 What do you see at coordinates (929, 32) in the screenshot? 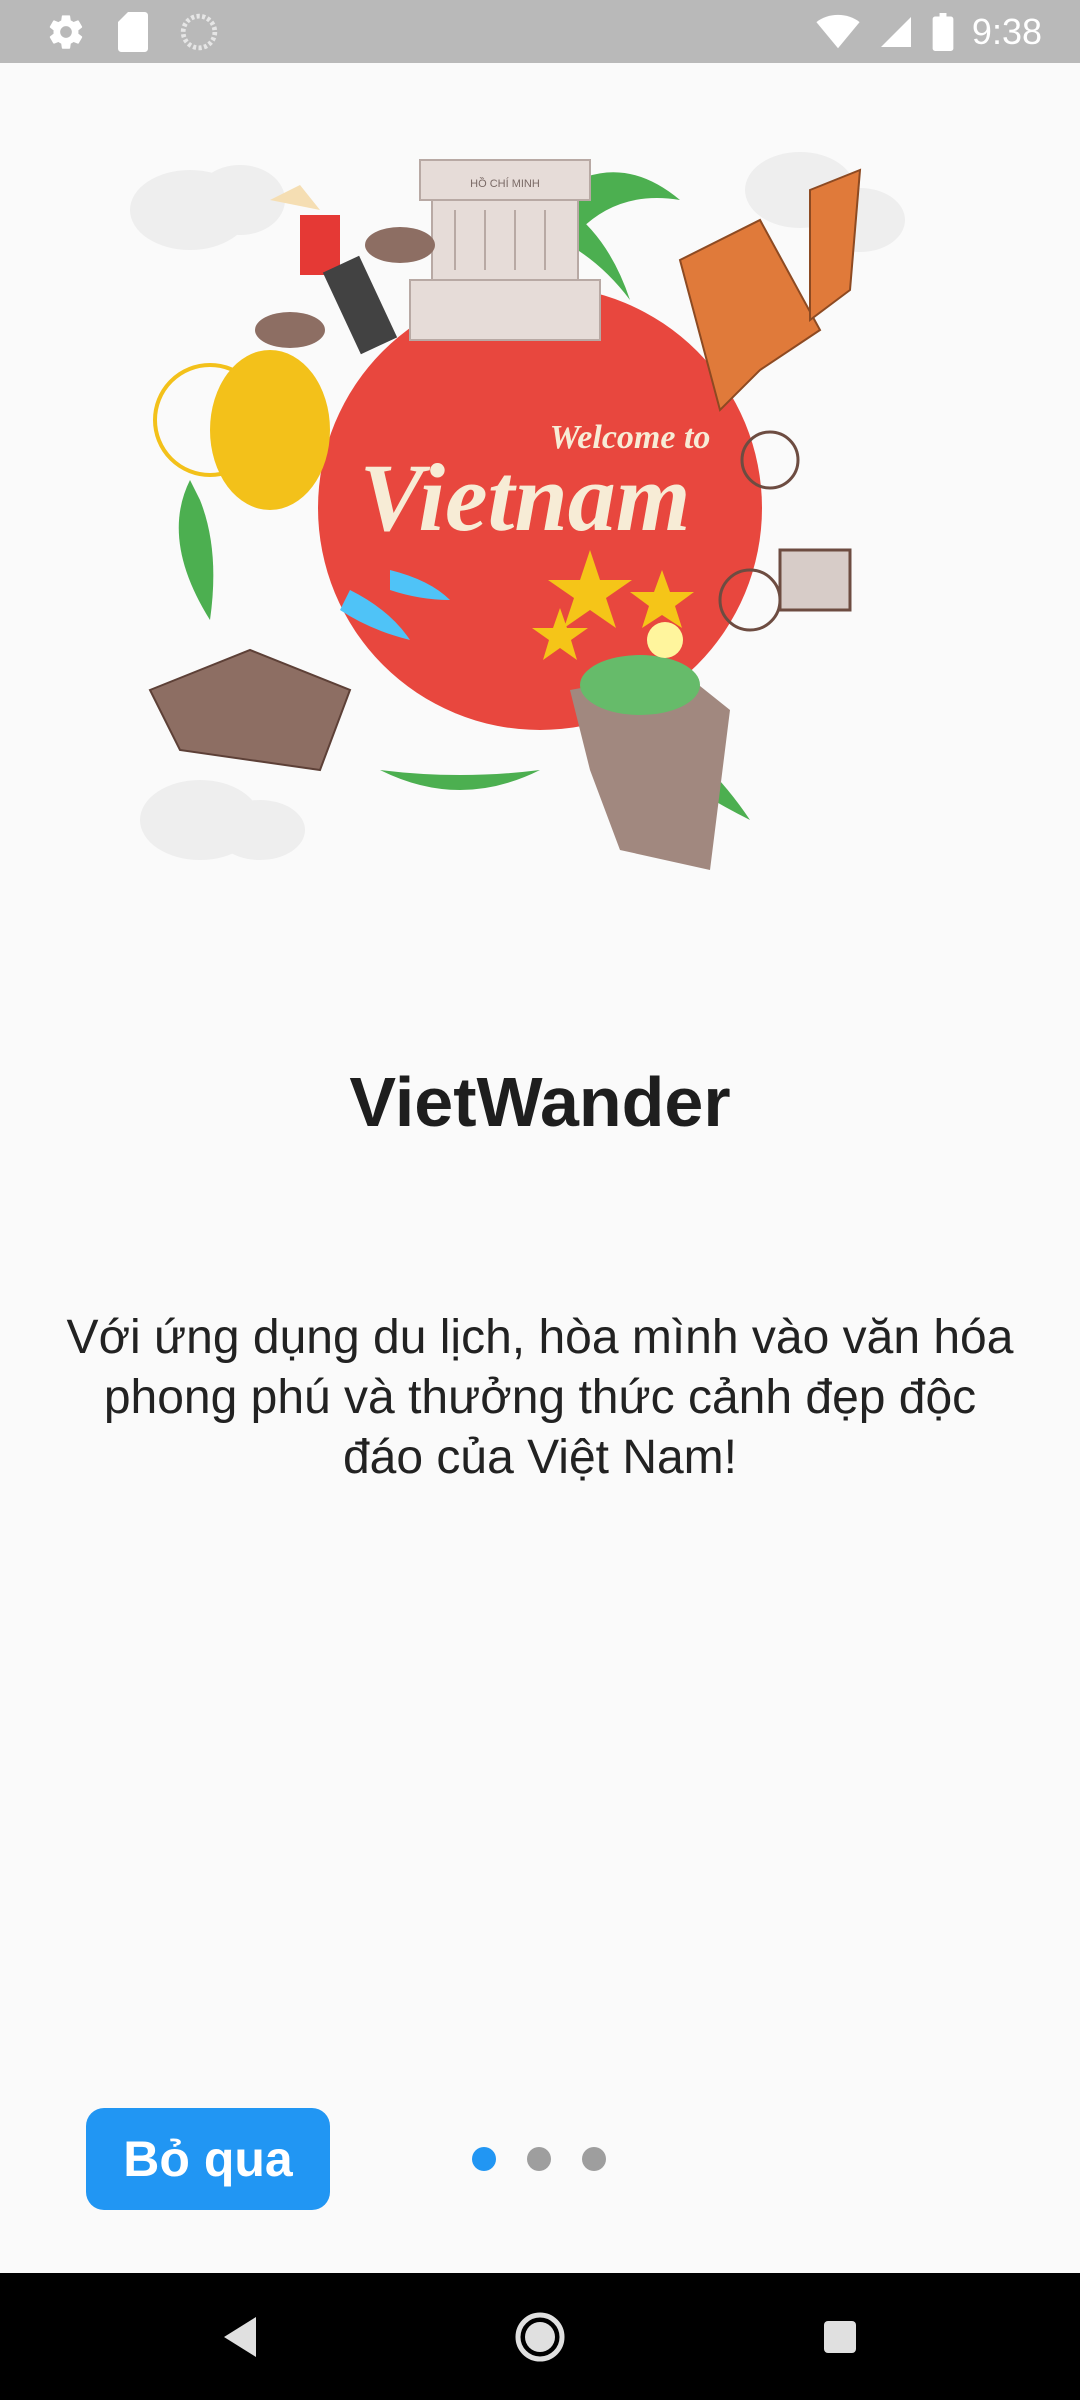
I see `status-bar-right: 9:38` at bounding box center [929, 32].